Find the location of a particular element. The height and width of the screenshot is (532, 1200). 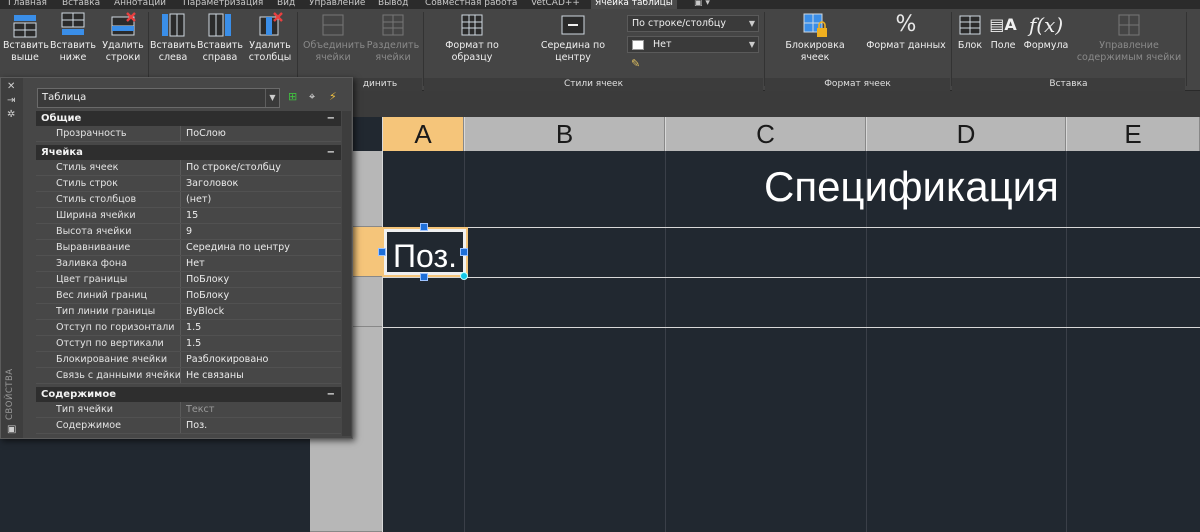

group-title-cell-styles: Стили ячеек is located at coordinates (593, 84).